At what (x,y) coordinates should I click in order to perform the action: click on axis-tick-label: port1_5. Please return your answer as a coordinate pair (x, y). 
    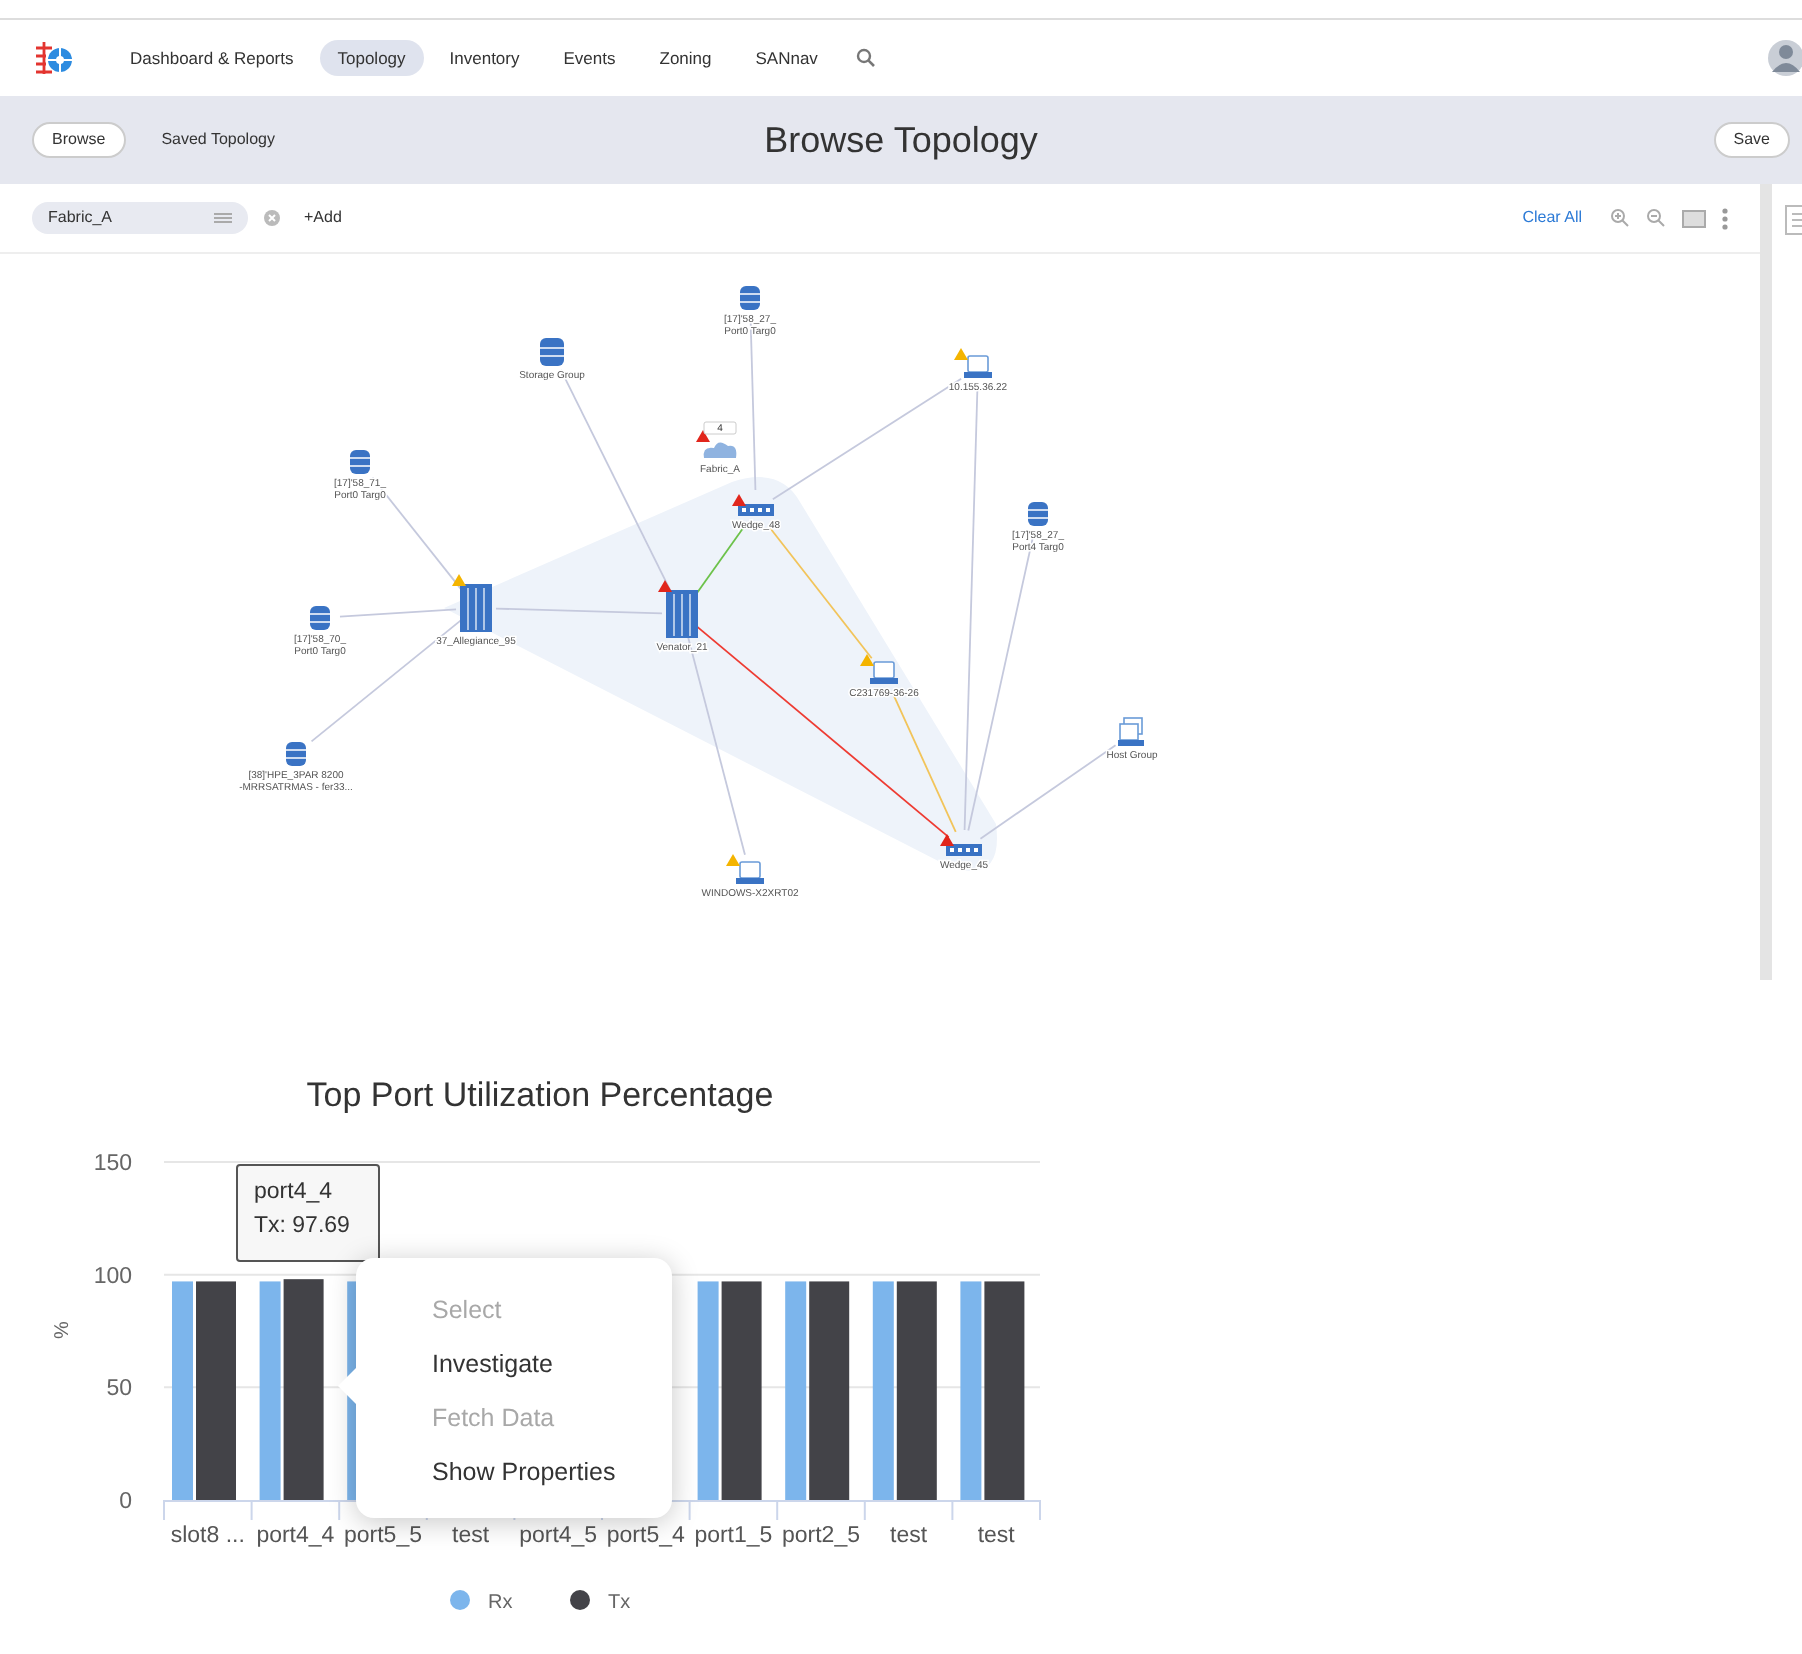
    Looking at the image, I should click on (733, 1536).